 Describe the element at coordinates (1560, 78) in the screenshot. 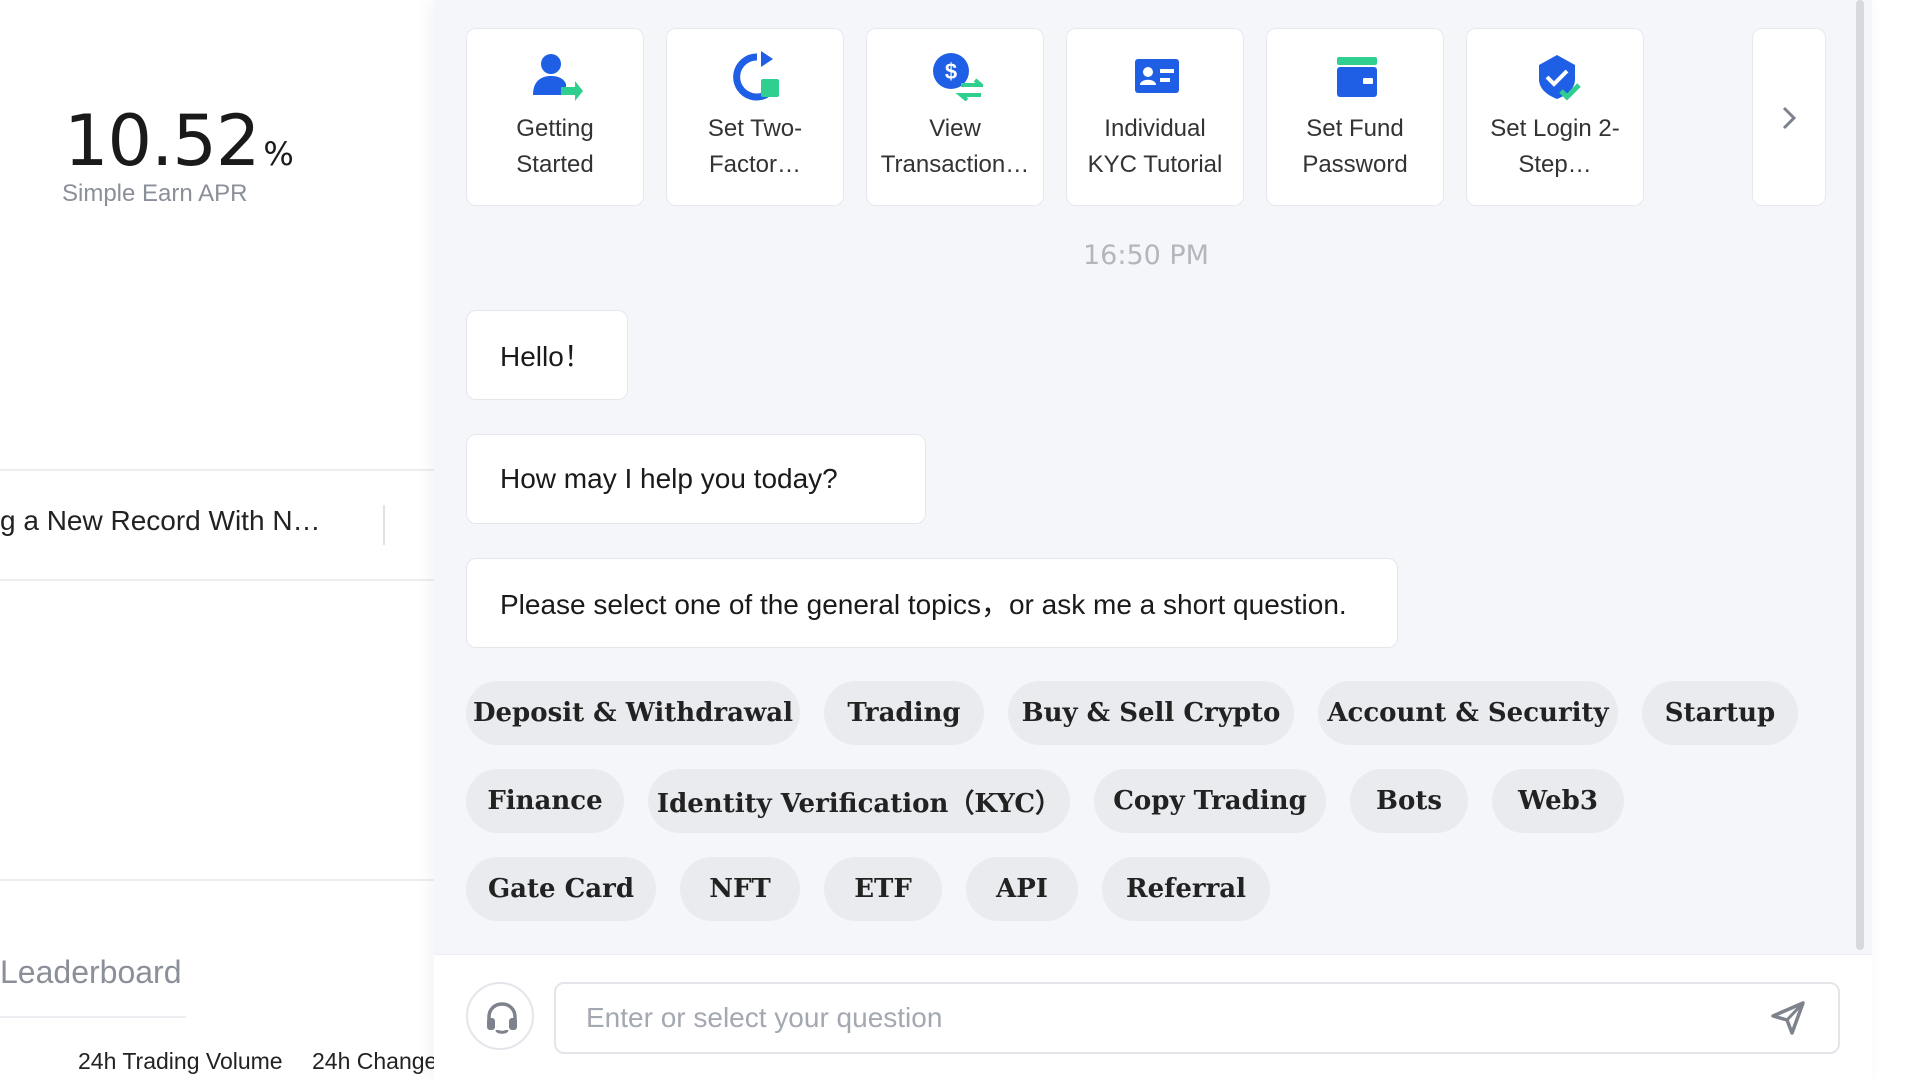

I see `shield-check-icon` at that location.